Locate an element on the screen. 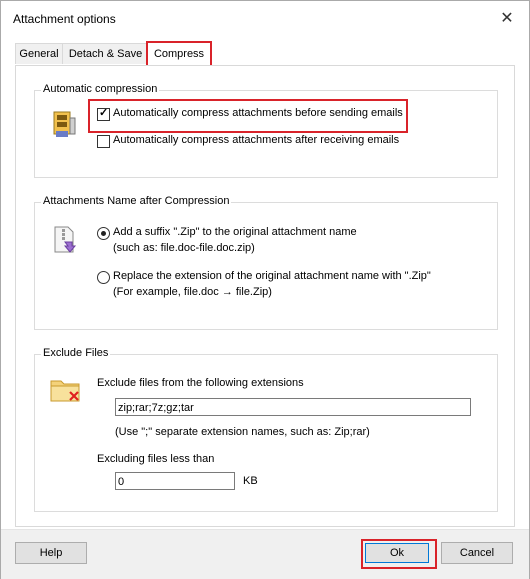 The width and height of the screenshot is (530, 579). title-bar: Attachment options ✕ is located at coordinates (265, 19).